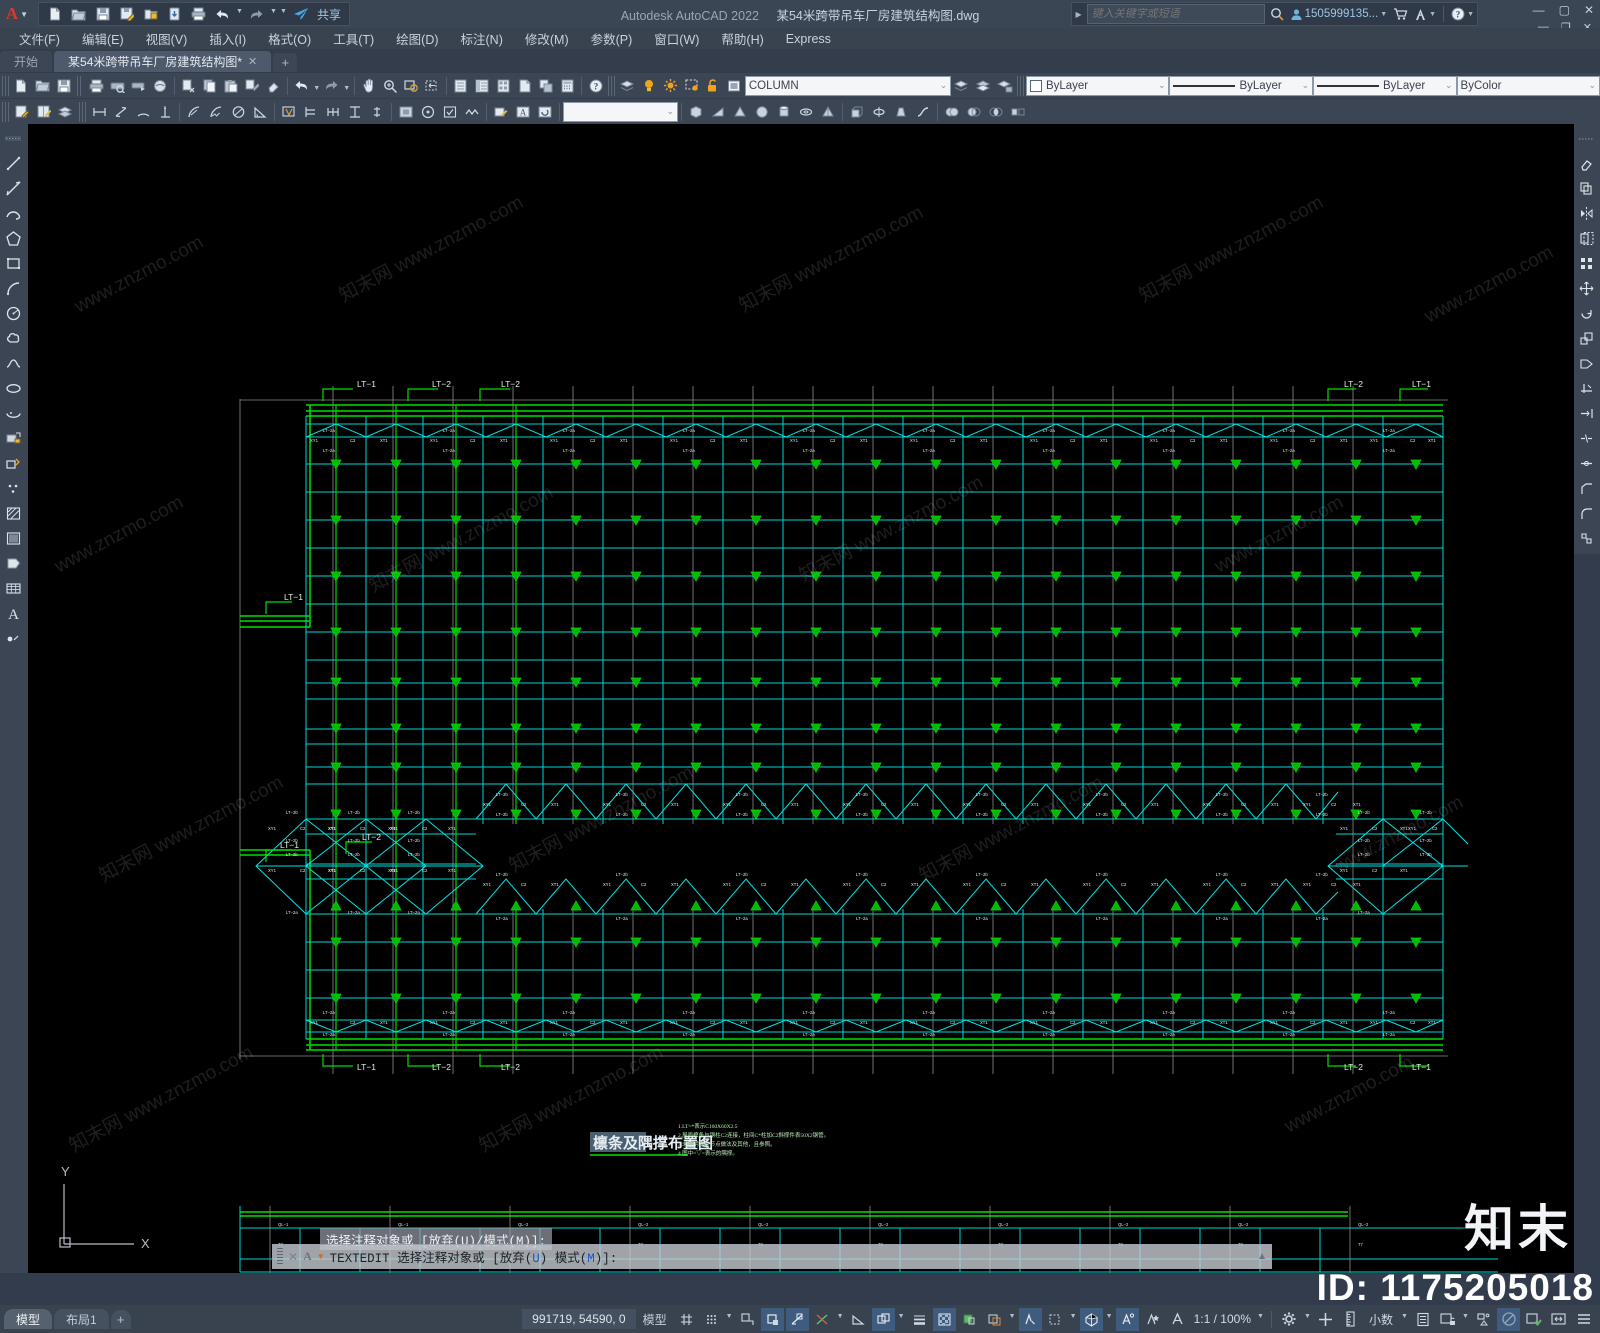  Describe the element at coordinates (655, 1319) in the screenshot. I see `space-indicator: 模型` at that location.